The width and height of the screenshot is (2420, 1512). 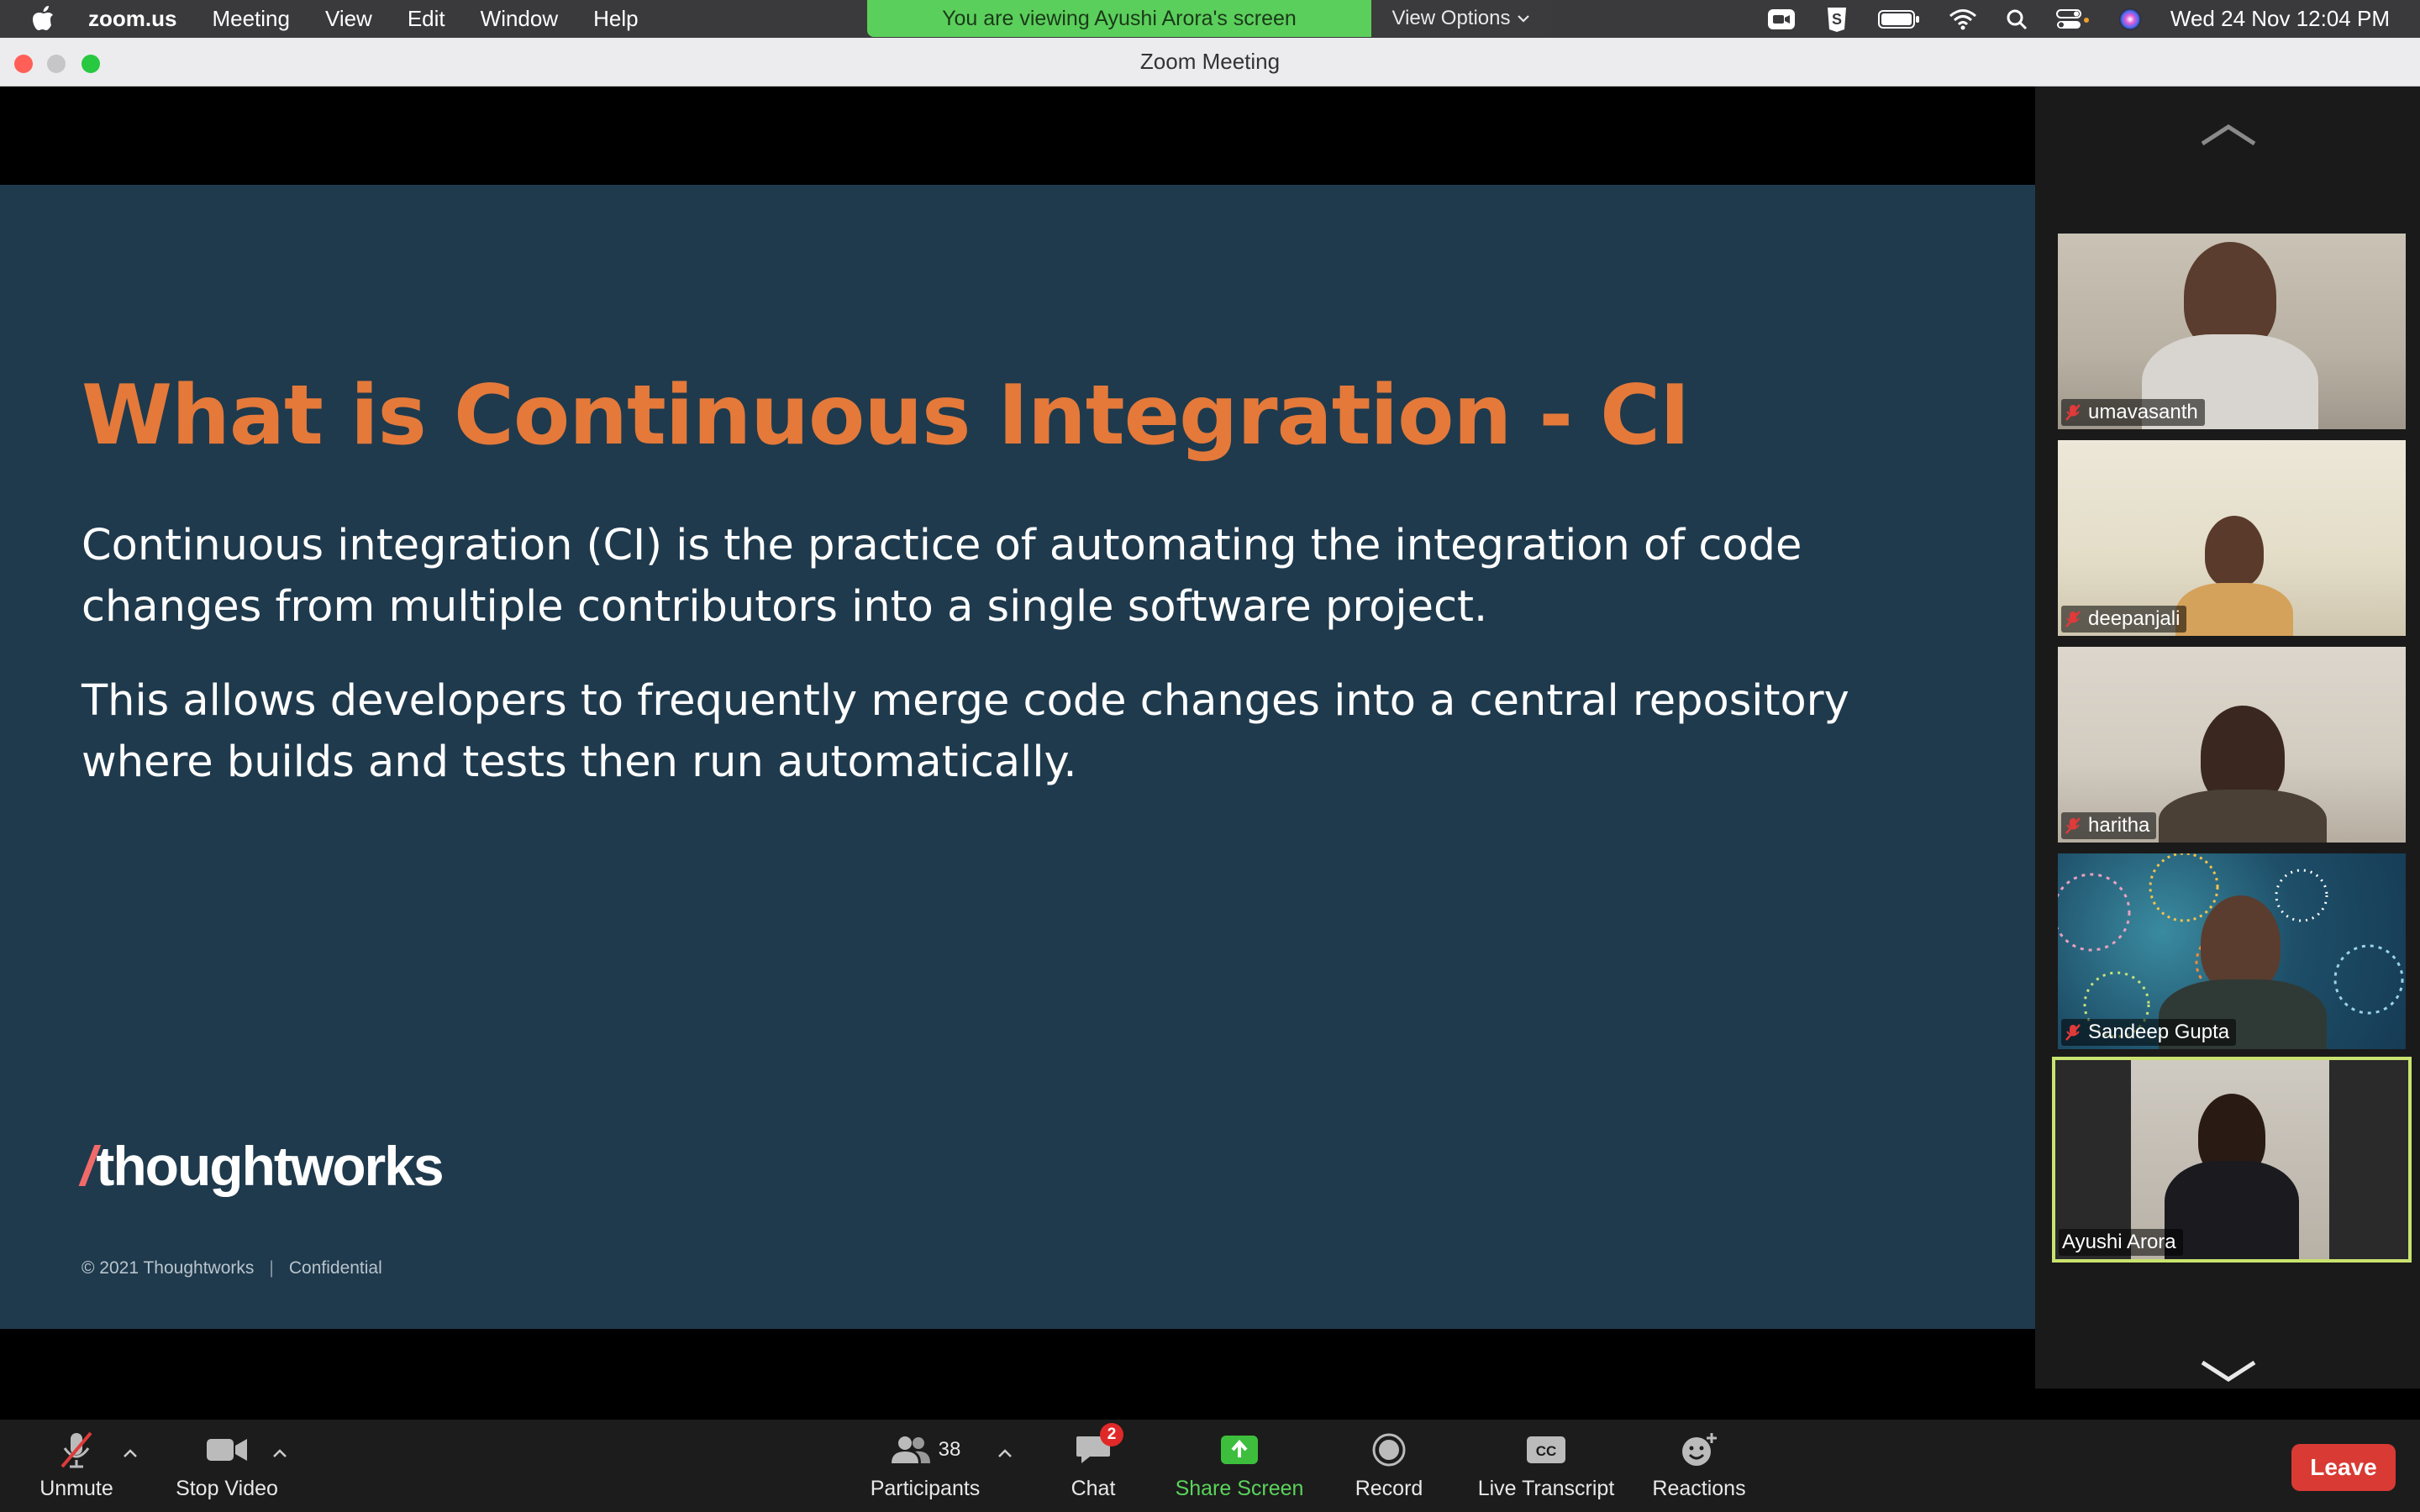 I want to click on record-icon, so click(x=1389, y=1450).